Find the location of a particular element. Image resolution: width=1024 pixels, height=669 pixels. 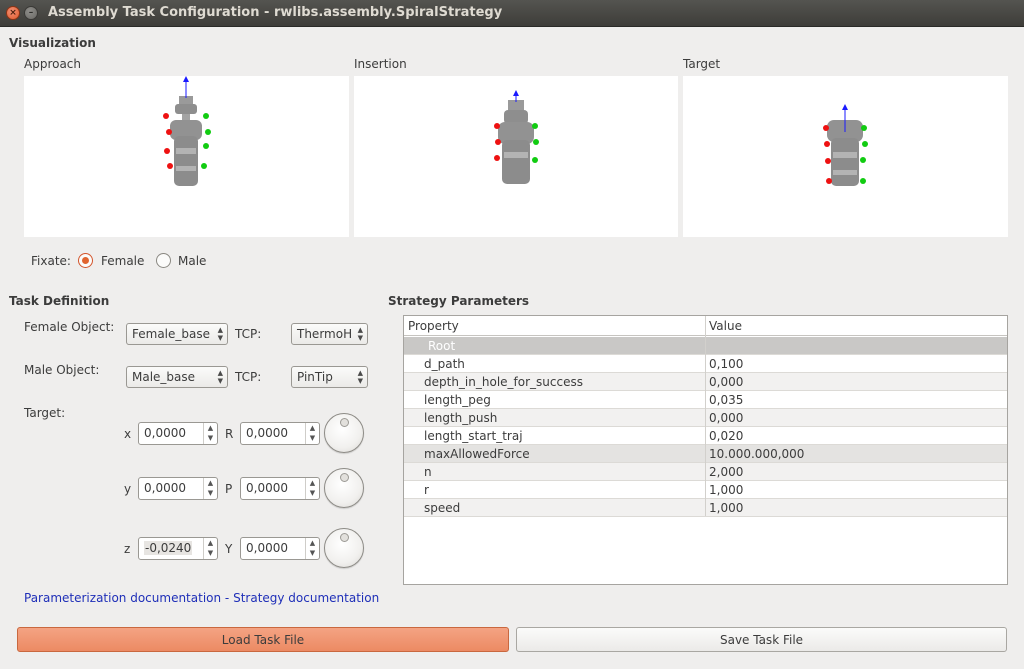

target-r-value: 0,0000 is located at coordinates (267, 433).